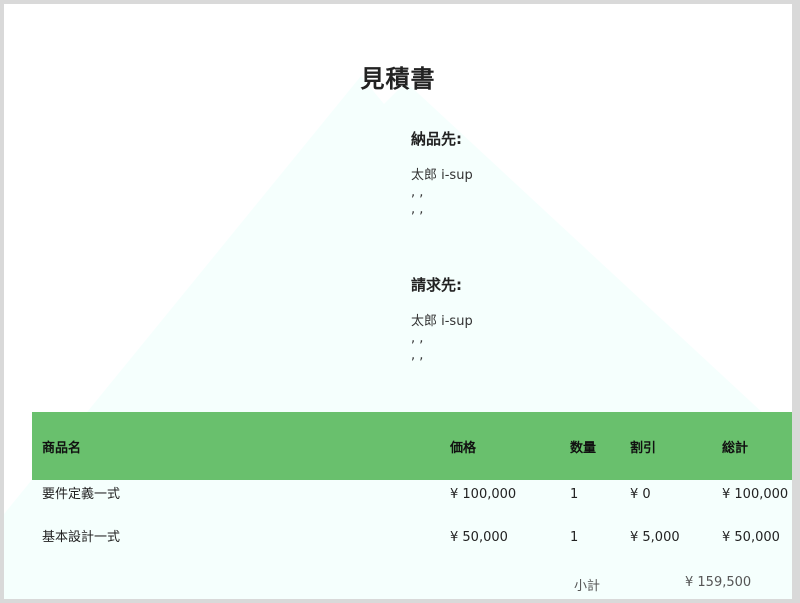 This screenshot has width=800, height=603. What do you see at coordinates (590, 446) in the screenshot?
I see `header-quantity: 数量` at bounding box center [590, 446].